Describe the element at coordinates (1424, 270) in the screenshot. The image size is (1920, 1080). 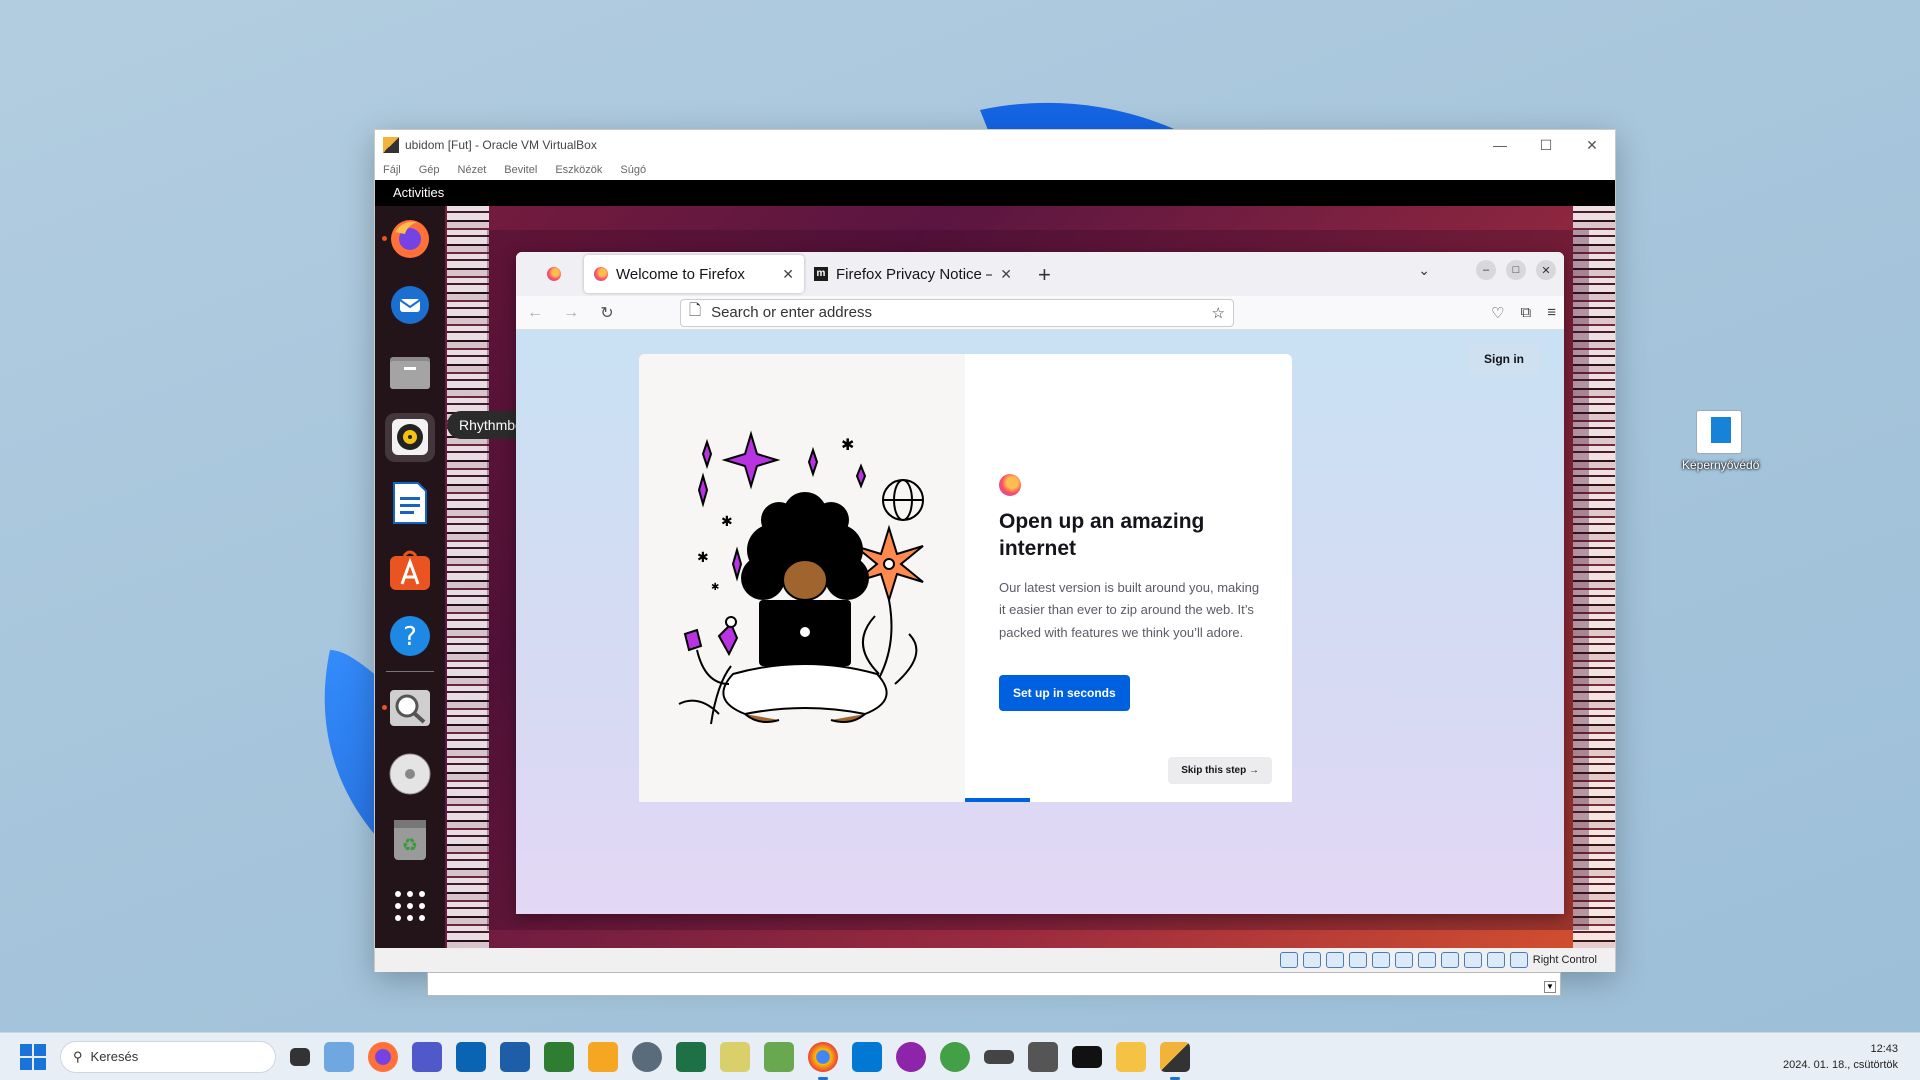
I see `list-all-tabs-icon: ⌄` at that location.